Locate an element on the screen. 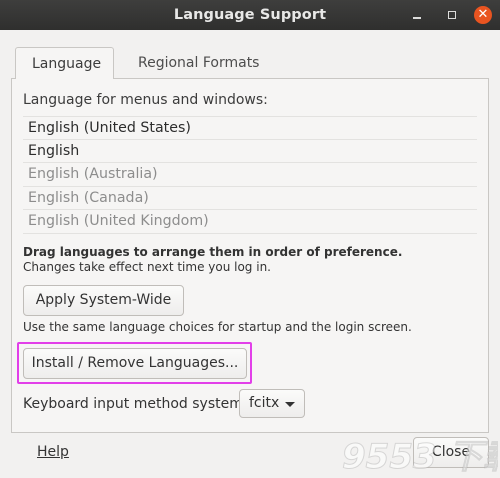  close-icon: ✕ is located at coordinates (483, 14).